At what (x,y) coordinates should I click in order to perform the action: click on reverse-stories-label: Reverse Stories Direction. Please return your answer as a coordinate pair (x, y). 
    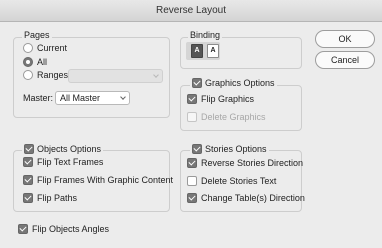
    Looking at the image, I should click on (252, 163).